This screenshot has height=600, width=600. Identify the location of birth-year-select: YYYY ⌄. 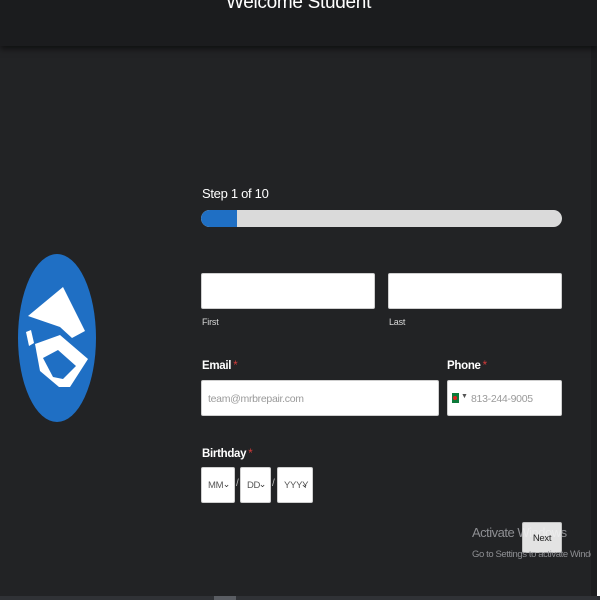
(295, 485).